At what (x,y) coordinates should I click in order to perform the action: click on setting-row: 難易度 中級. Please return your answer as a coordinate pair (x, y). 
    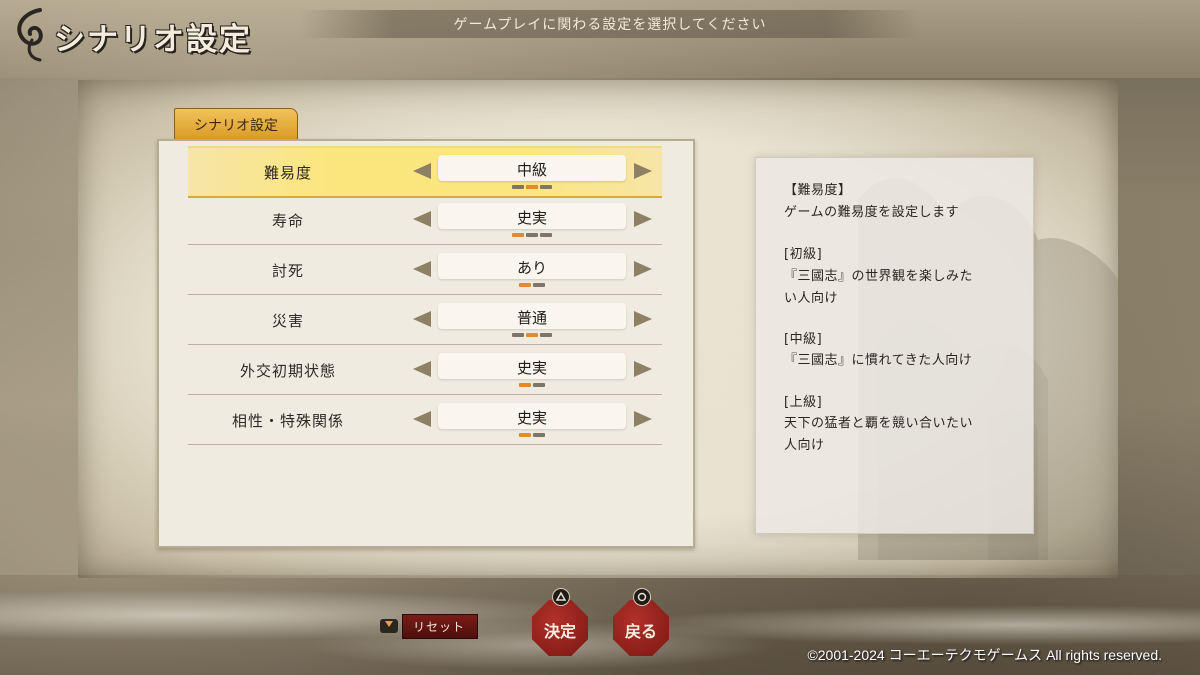
    Looking at the image, I should click on (425, 172).